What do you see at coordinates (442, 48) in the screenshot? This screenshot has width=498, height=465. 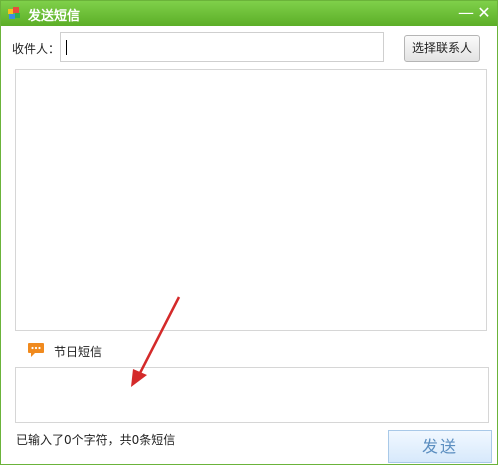 I see `select-contact-button: 选择联系人` at bounding box center [442, 48].